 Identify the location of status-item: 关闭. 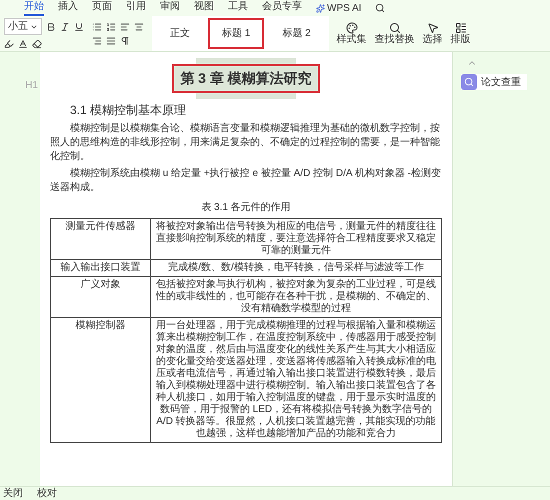
(13, 493).